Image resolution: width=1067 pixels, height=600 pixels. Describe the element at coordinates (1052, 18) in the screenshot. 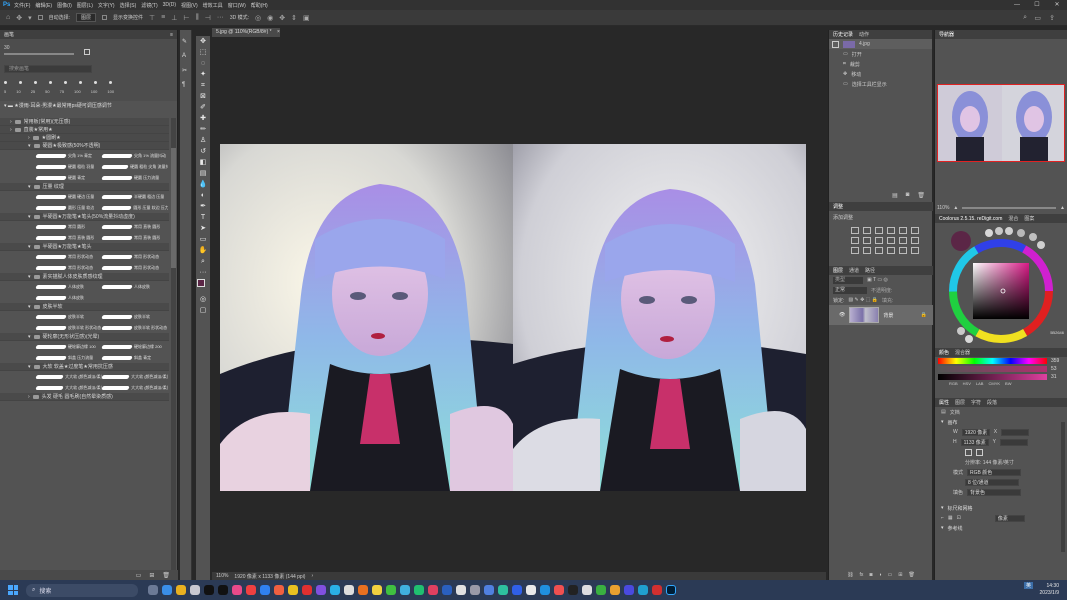

I see `share-icon: ⇪` at that location.